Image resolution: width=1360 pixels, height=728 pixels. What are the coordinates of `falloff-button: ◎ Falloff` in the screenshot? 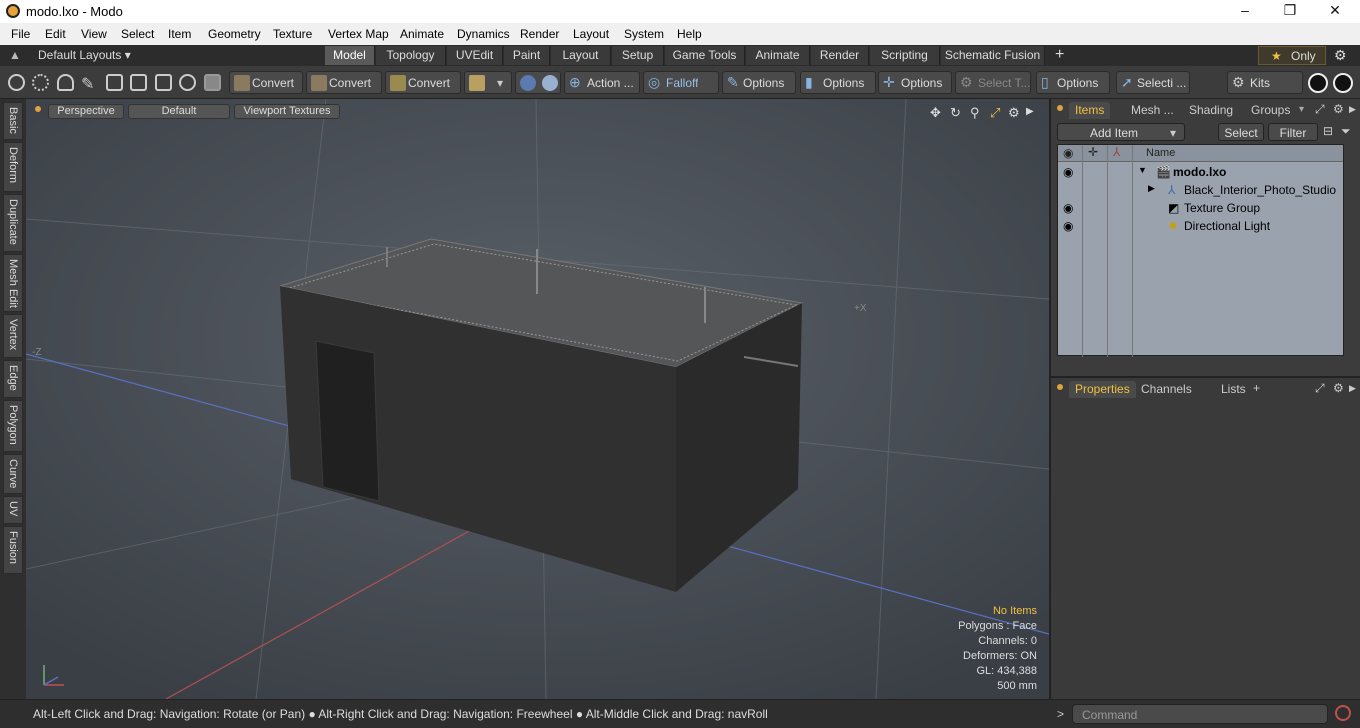 It's located at (681, 82).